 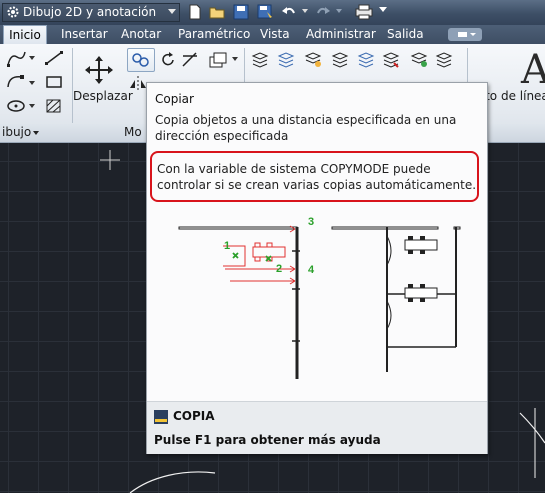 I want to click on command-name: COPIA, so click(x=194, y=416).